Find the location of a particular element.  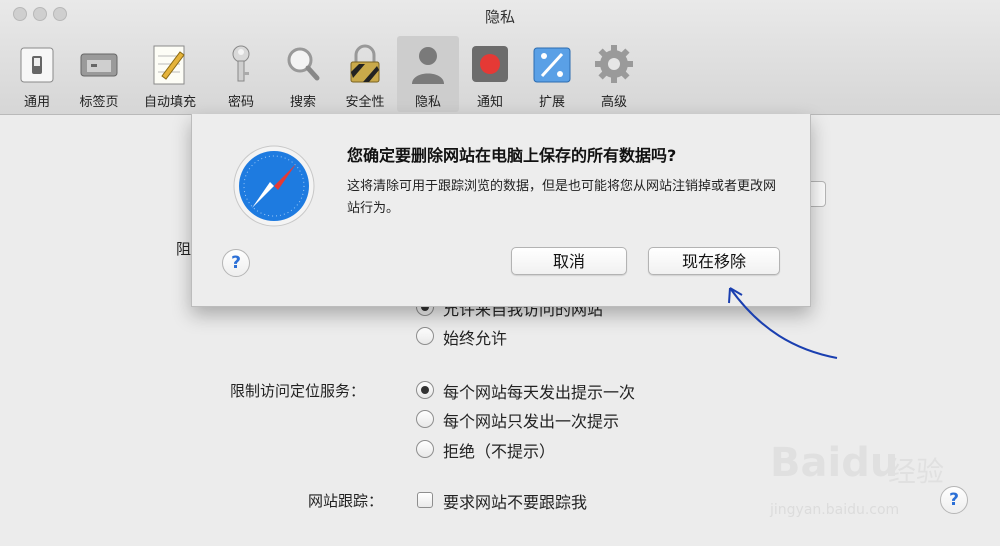

annotation-arrow-icon is located at coordinates (783, 323).